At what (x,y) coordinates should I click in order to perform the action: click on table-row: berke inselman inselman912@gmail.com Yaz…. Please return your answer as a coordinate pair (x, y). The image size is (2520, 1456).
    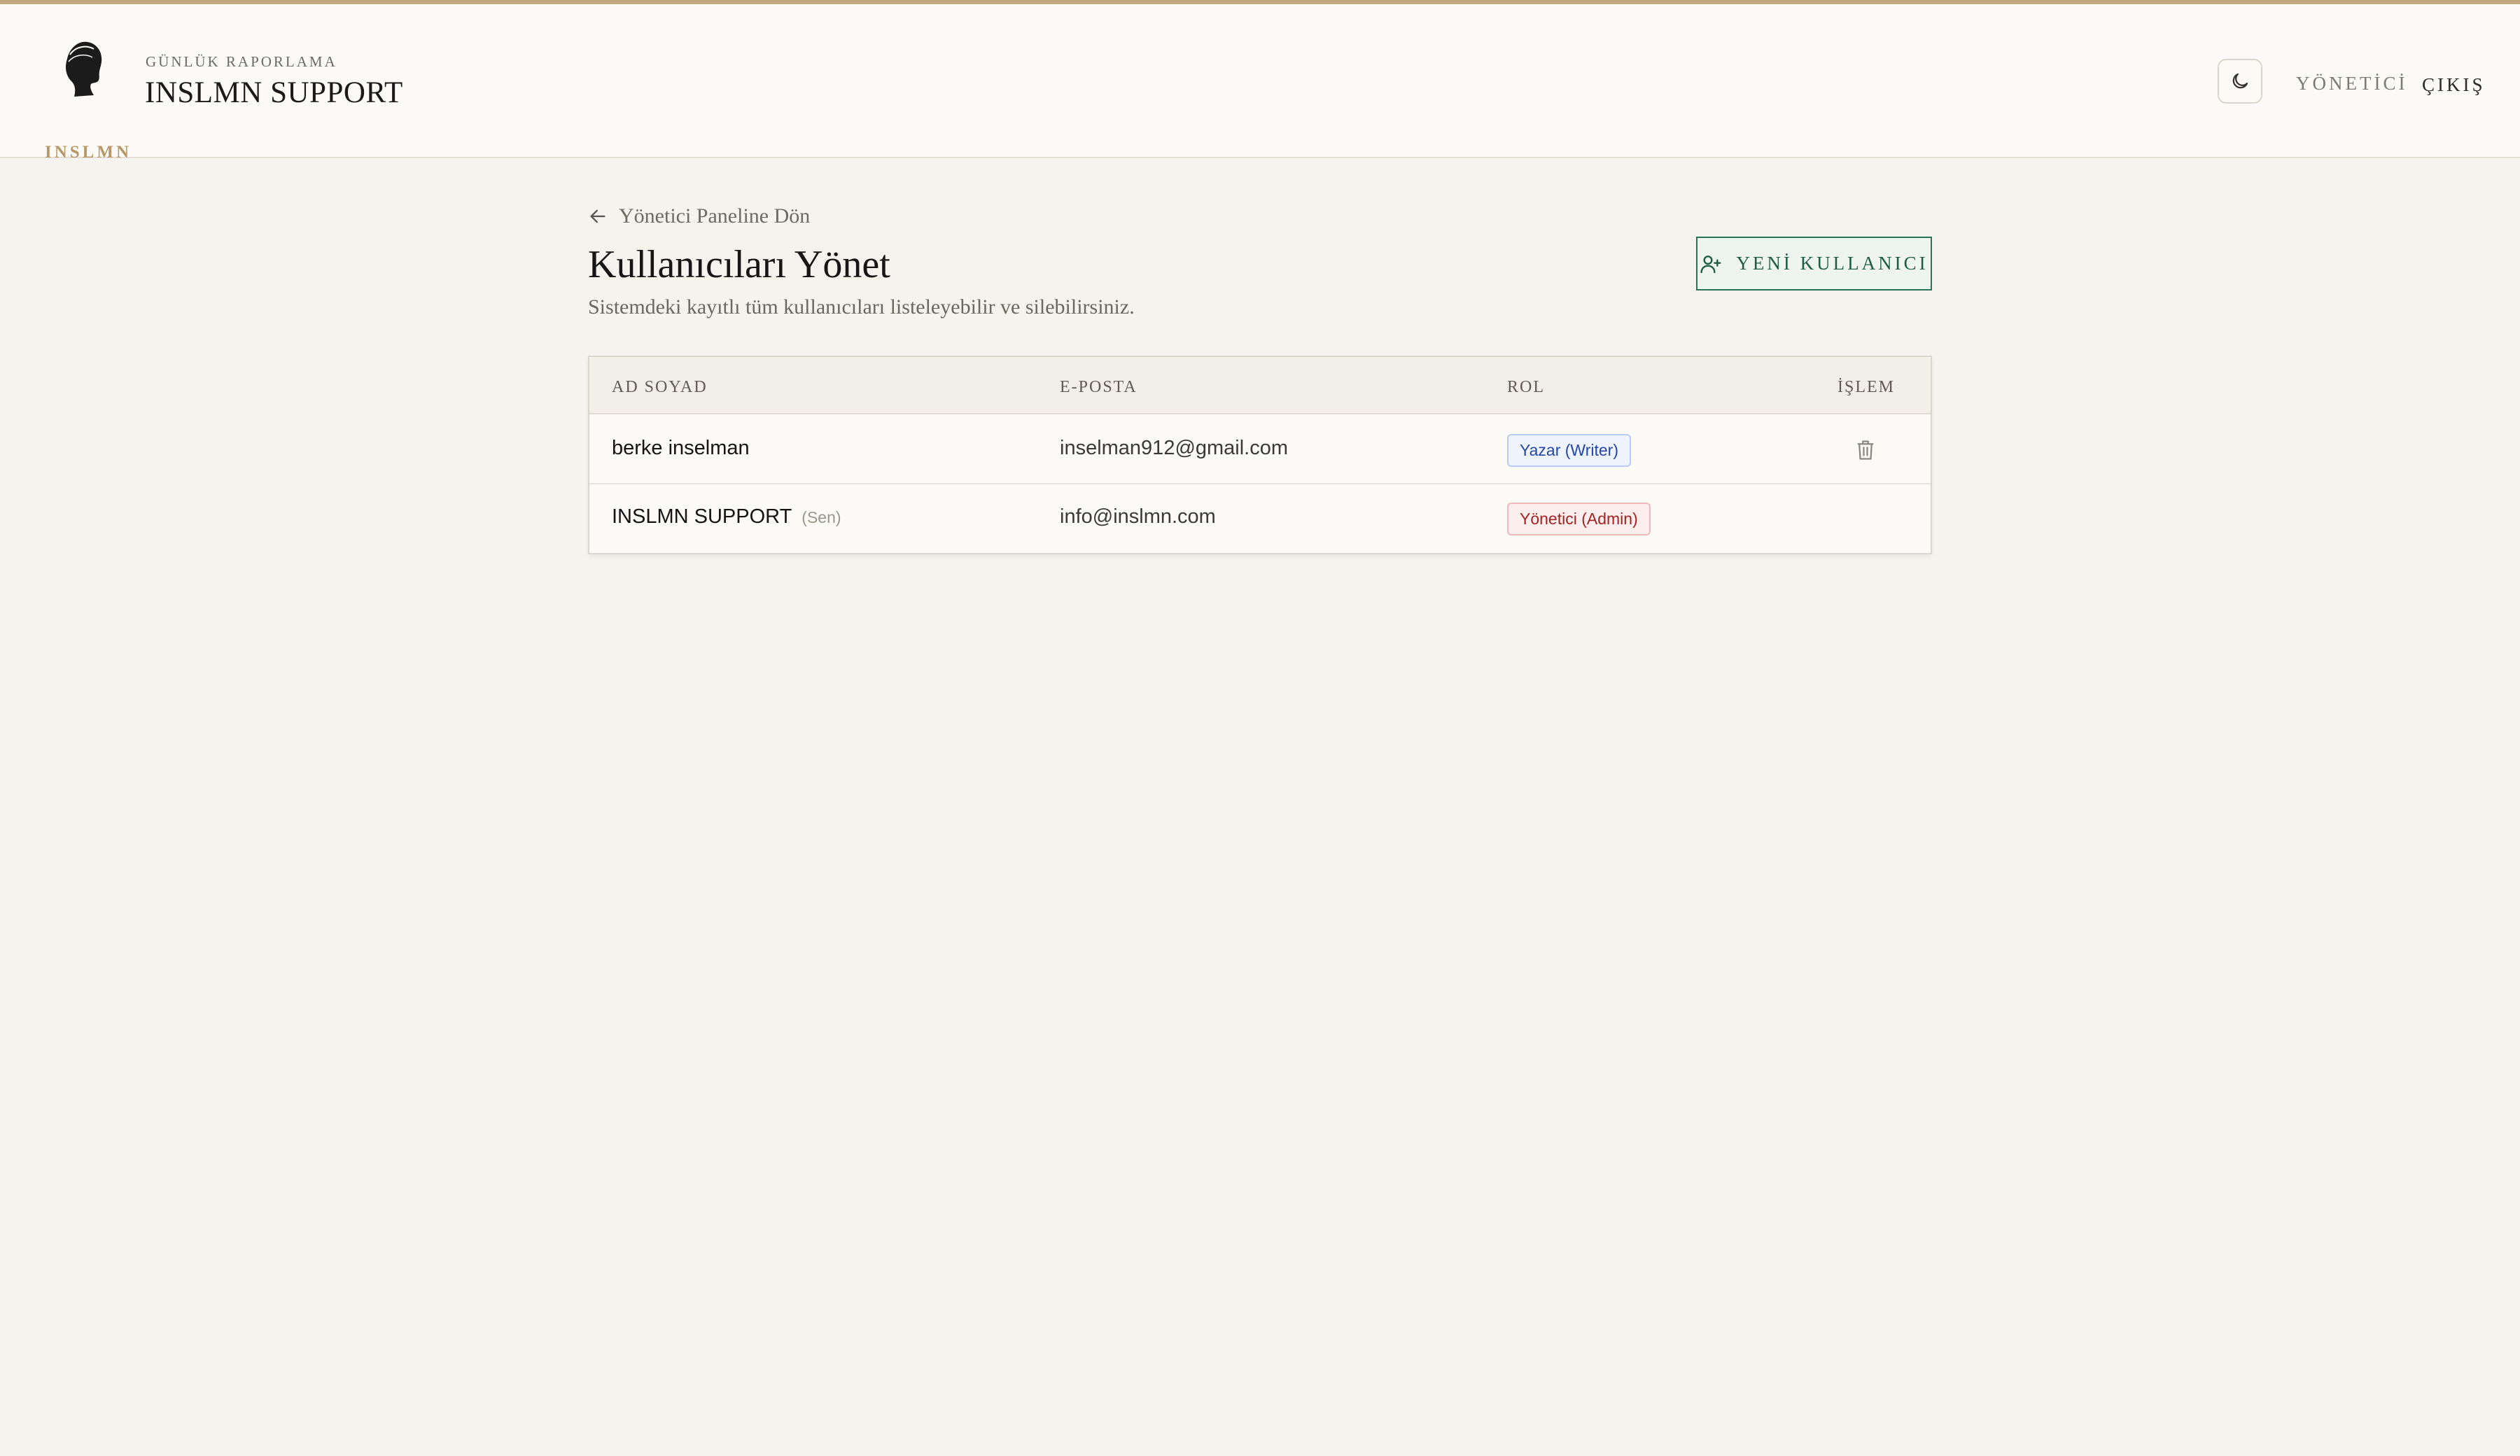
    Looking at the image, I should click on (1260, 449).